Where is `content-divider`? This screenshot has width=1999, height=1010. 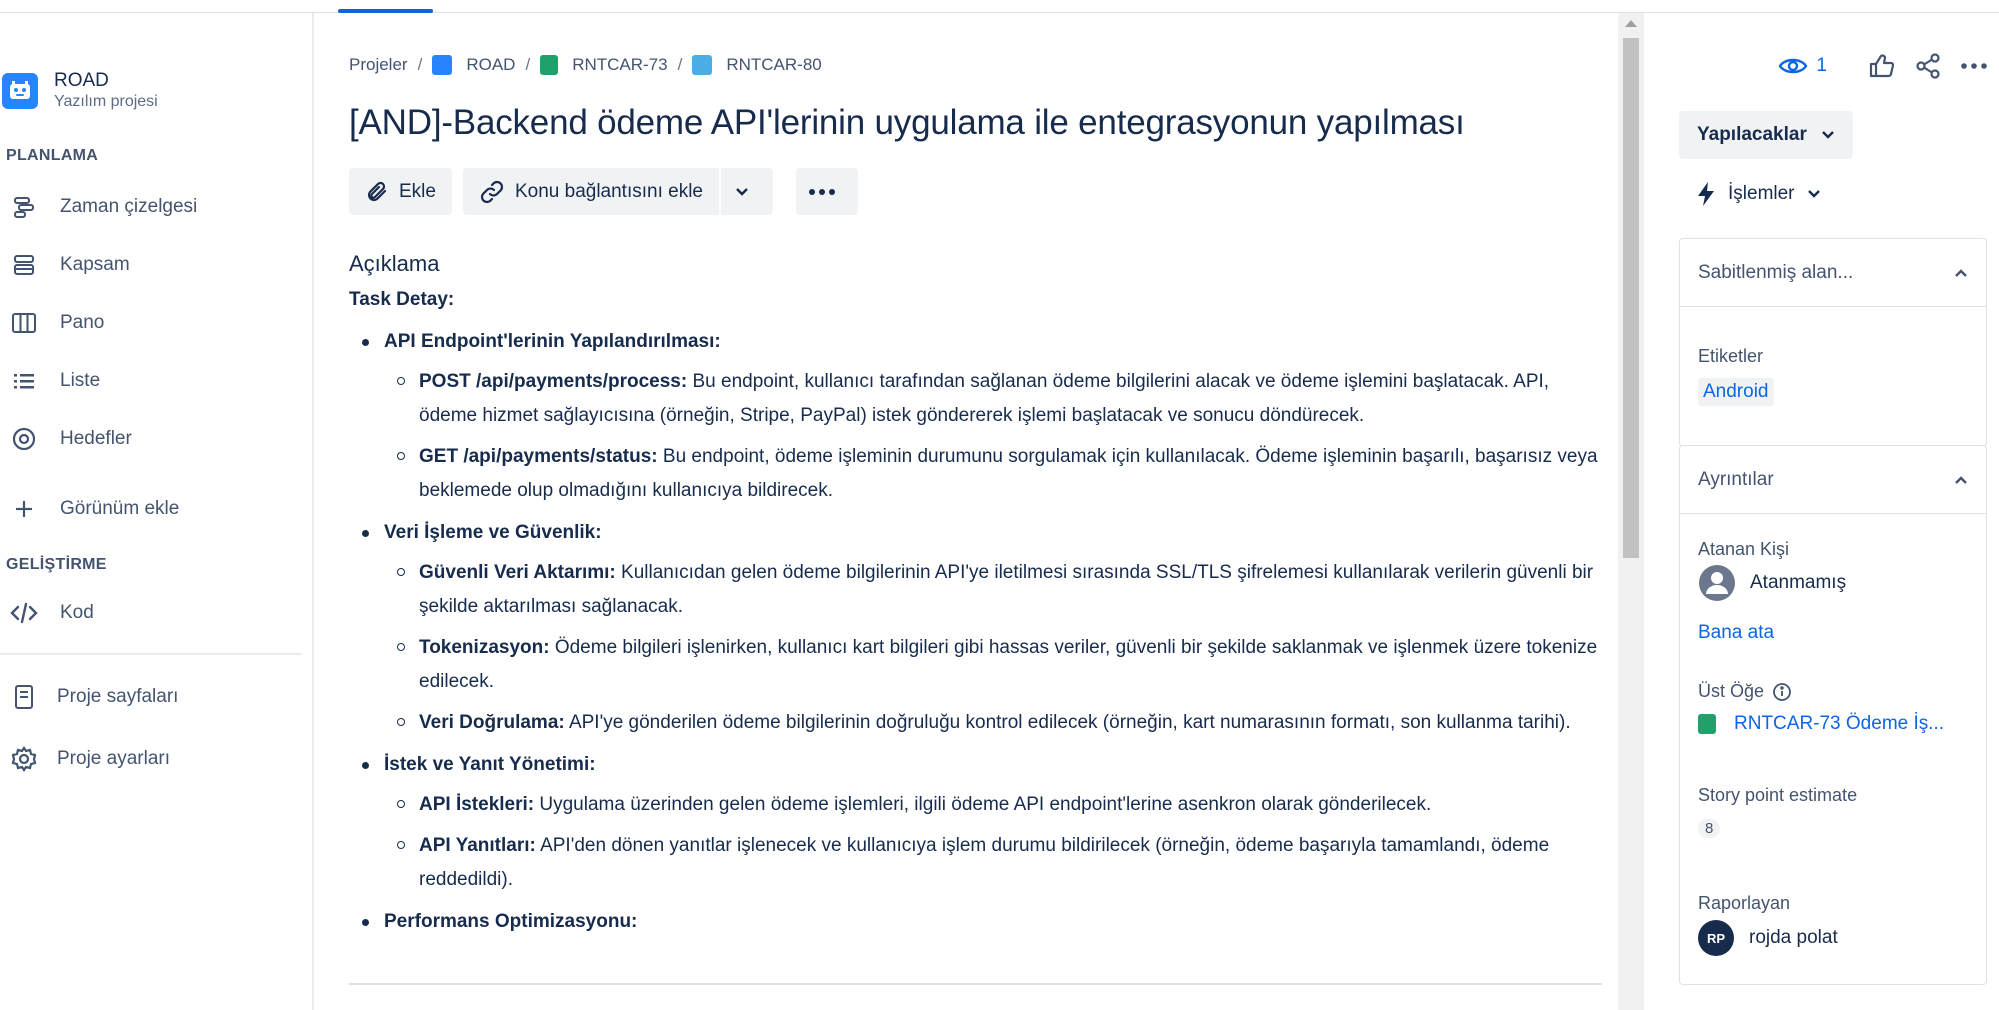
content-divider is located at coordinates (975, 984).